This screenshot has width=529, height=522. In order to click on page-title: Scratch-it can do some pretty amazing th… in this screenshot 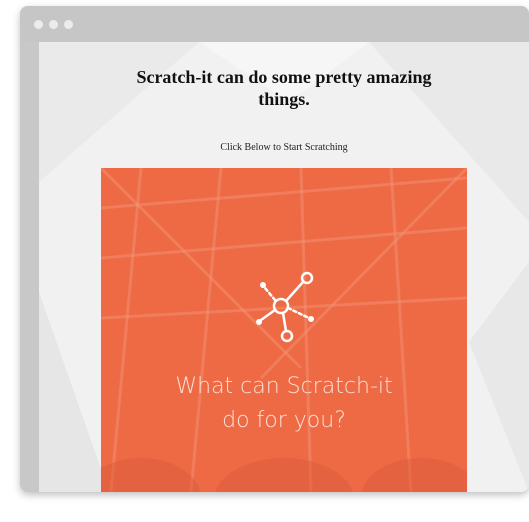, I will do `click(284, 88)`.